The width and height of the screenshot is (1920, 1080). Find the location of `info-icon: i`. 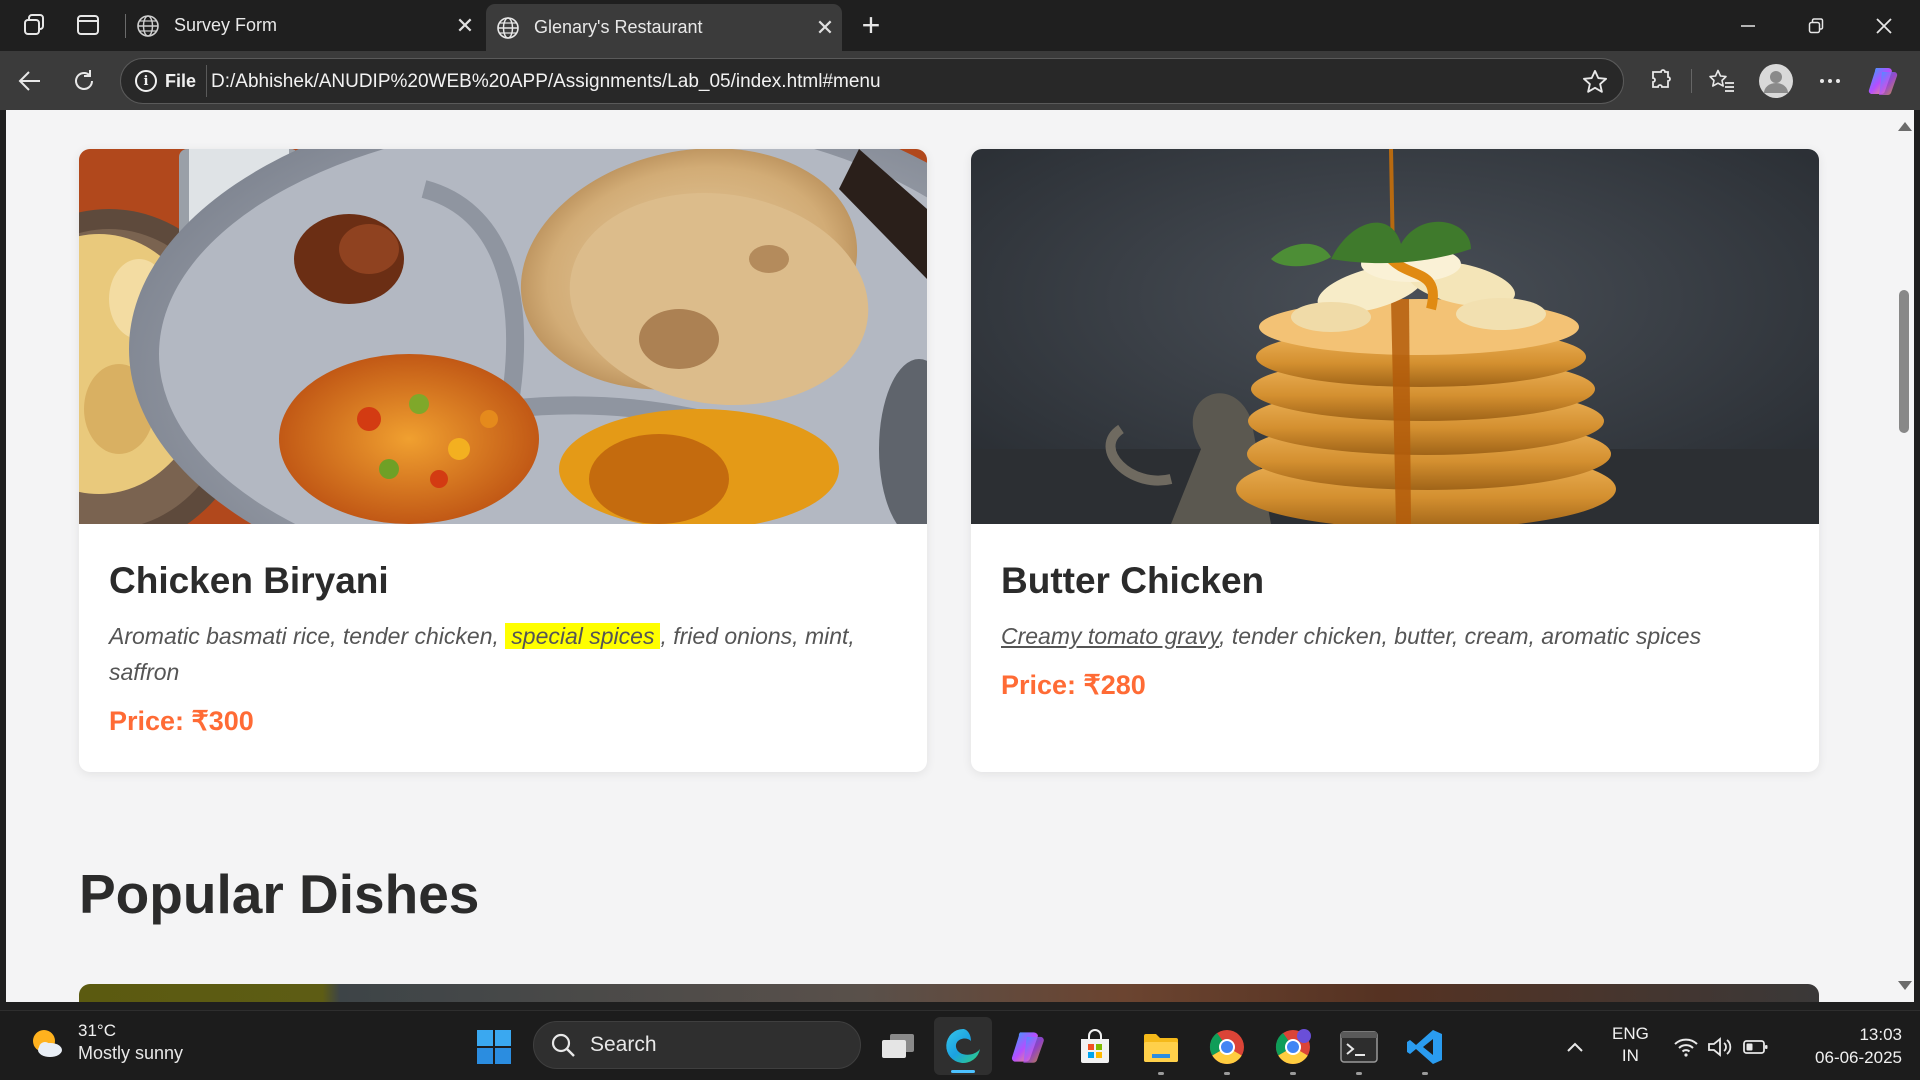

info-icon: i is located at coordinates (146, 81).